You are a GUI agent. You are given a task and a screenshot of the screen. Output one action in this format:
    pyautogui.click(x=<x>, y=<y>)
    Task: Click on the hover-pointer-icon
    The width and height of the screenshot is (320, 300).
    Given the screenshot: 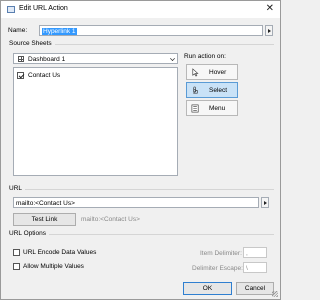 What is the action you would take?
    pyautogui.click(x=195, y=72)
    